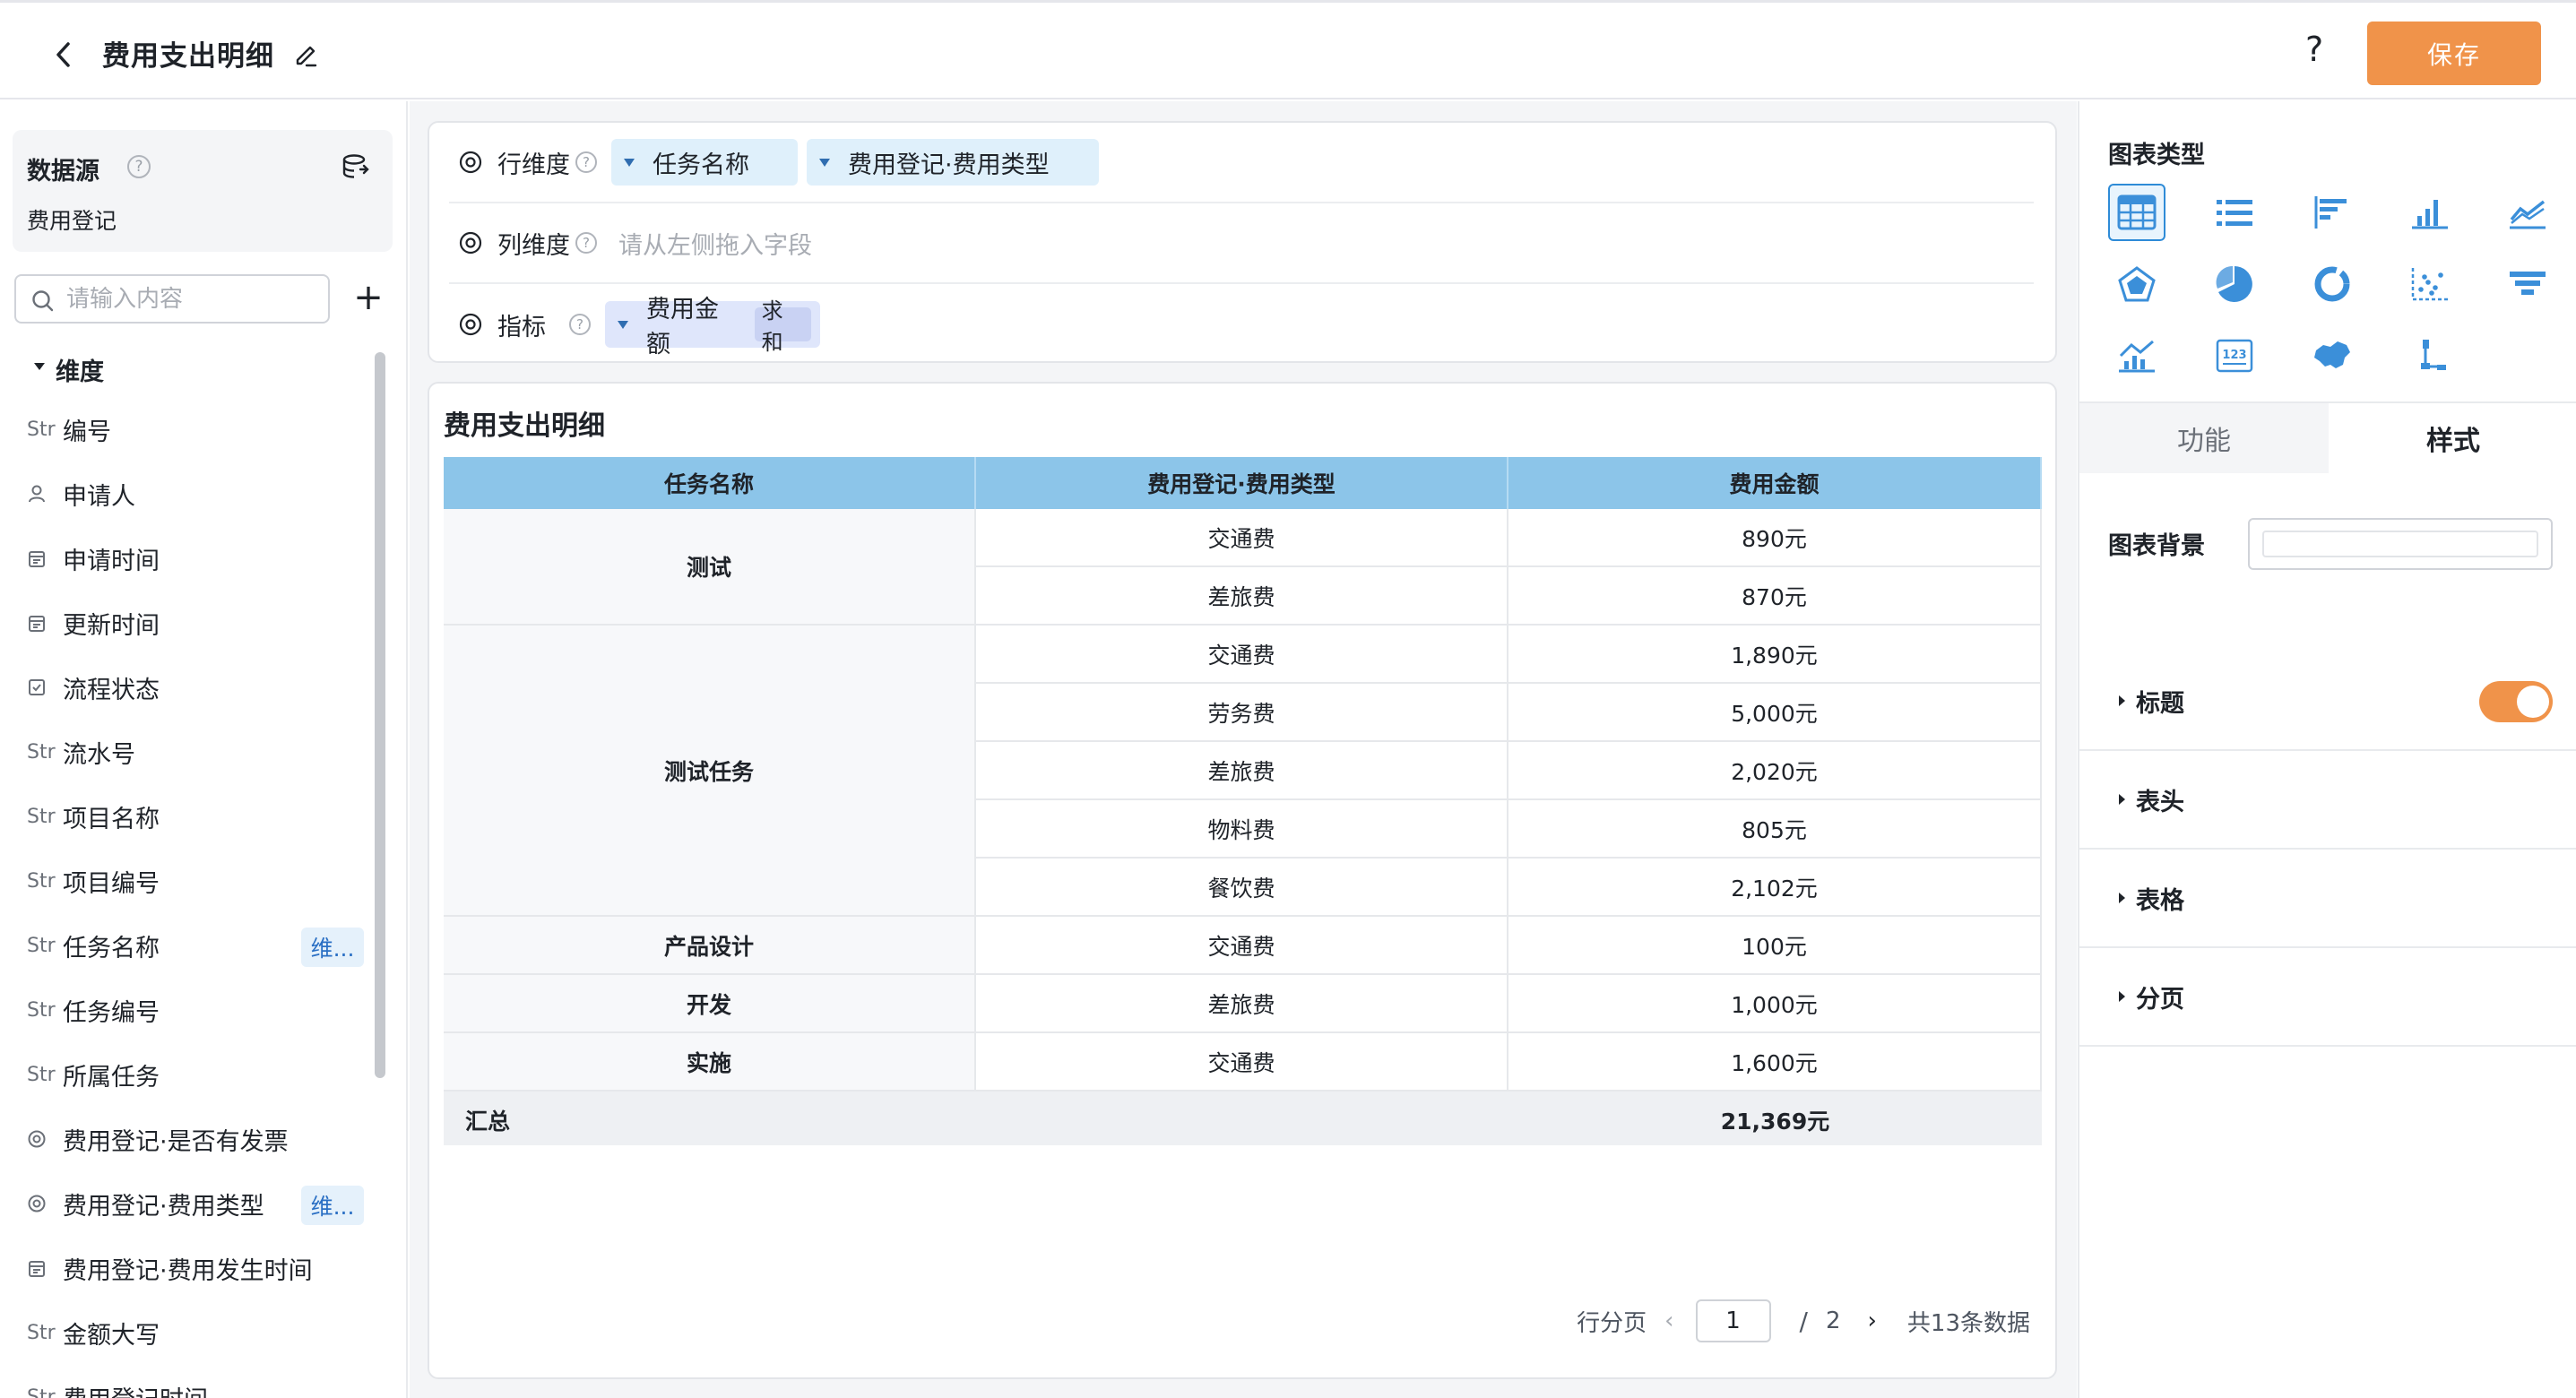  Describe the element at coordinates (521, 327) in the screenshot. I see `metric-label: 指标` at that location.